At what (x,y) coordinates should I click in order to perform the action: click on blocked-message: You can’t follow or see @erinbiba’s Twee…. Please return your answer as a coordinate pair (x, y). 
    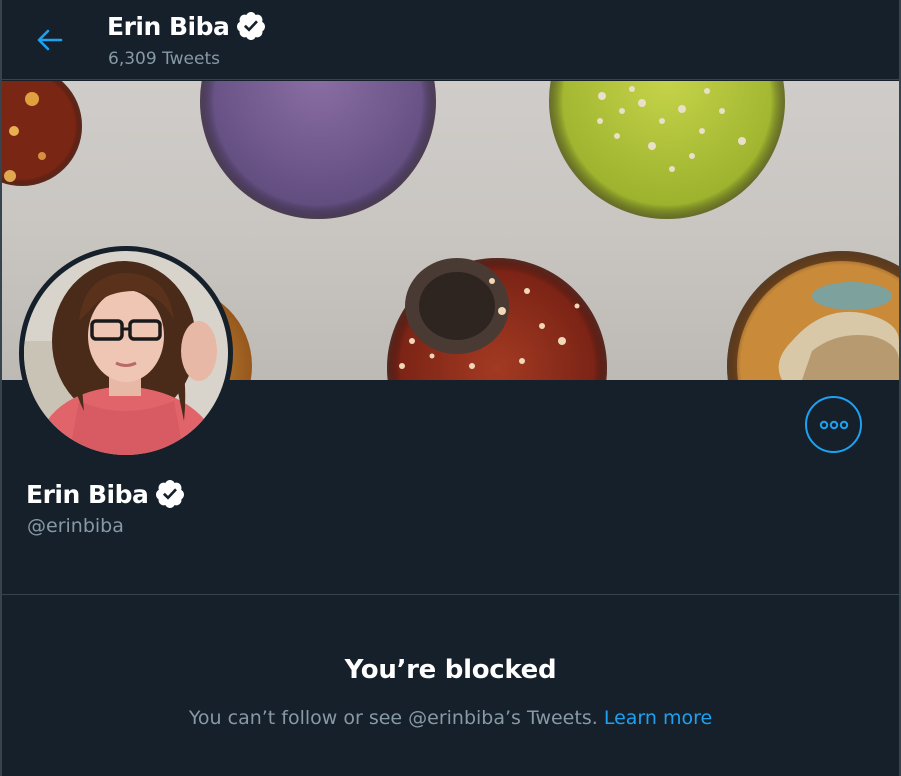
    Looking at the image, I should click on (450, 718).